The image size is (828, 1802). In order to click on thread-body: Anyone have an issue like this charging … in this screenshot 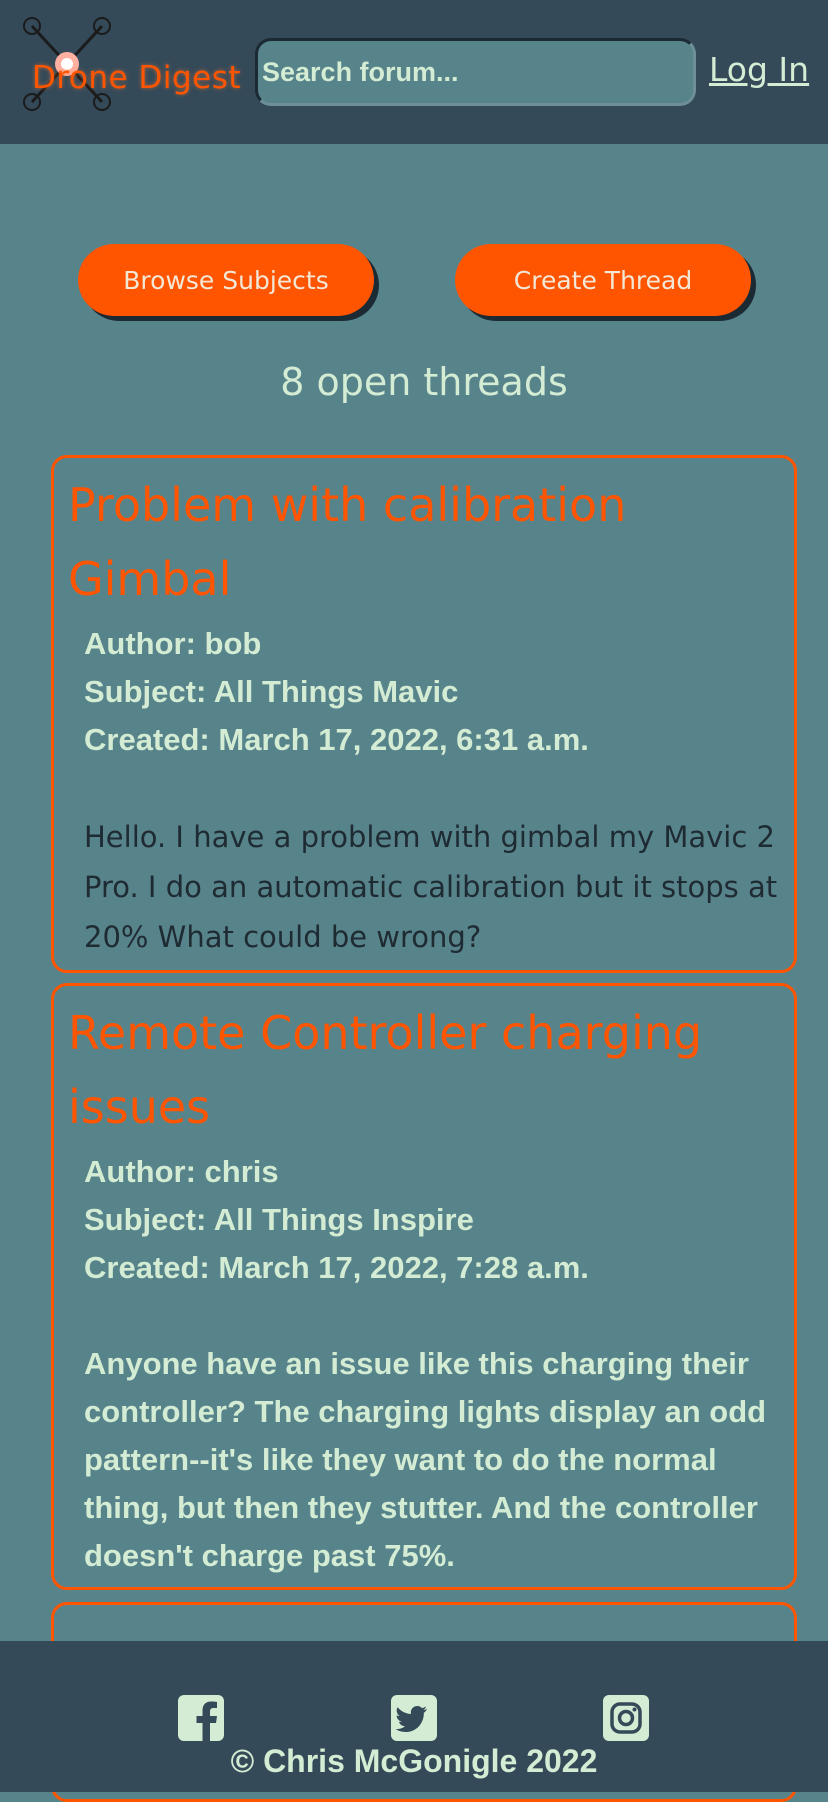, I will do `click(425, 1459)`.